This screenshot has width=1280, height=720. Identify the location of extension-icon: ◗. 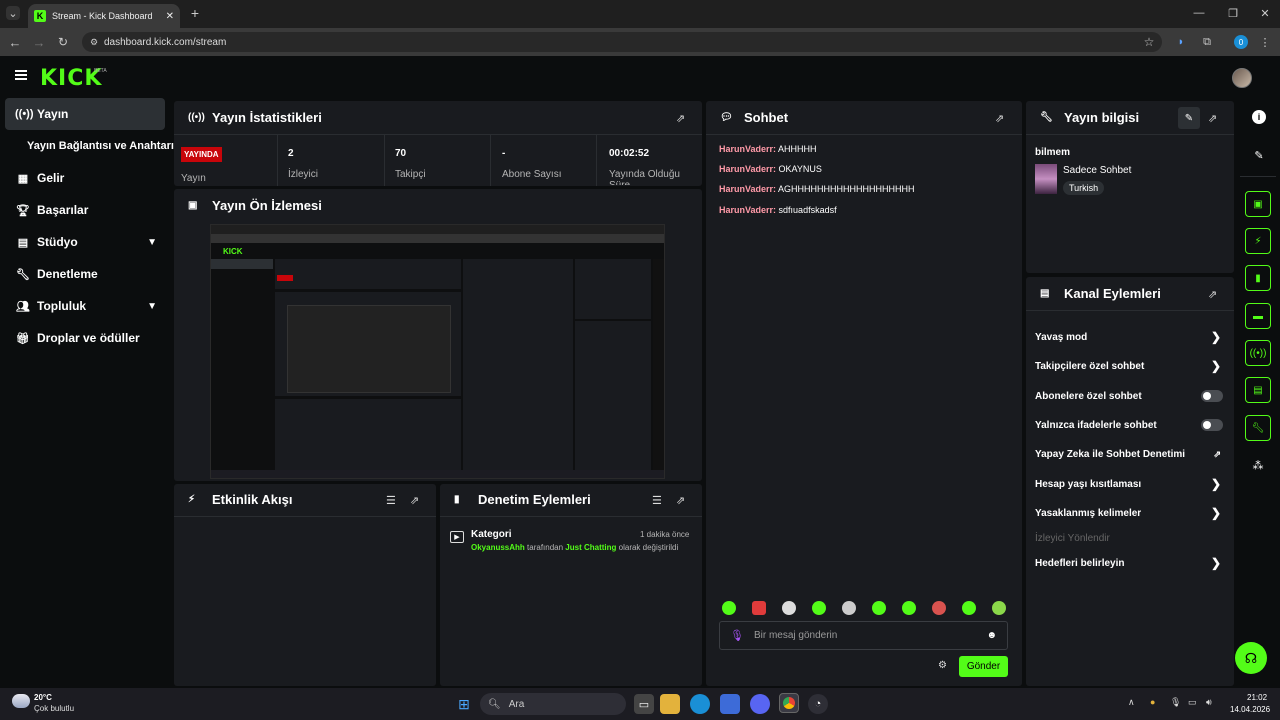
(1181, 42).